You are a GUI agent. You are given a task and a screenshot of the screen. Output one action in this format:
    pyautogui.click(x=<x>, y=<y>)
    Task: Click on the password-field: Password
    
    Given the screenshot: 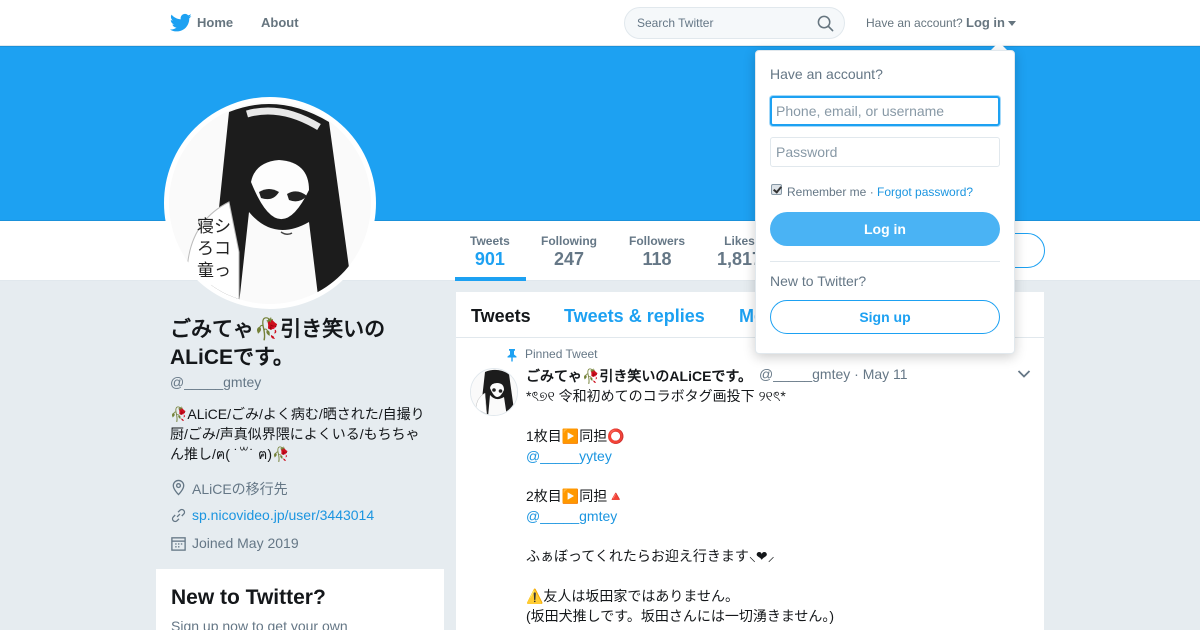 What is the action you would take?
    pyautogui.click(x=885, y=152)
    